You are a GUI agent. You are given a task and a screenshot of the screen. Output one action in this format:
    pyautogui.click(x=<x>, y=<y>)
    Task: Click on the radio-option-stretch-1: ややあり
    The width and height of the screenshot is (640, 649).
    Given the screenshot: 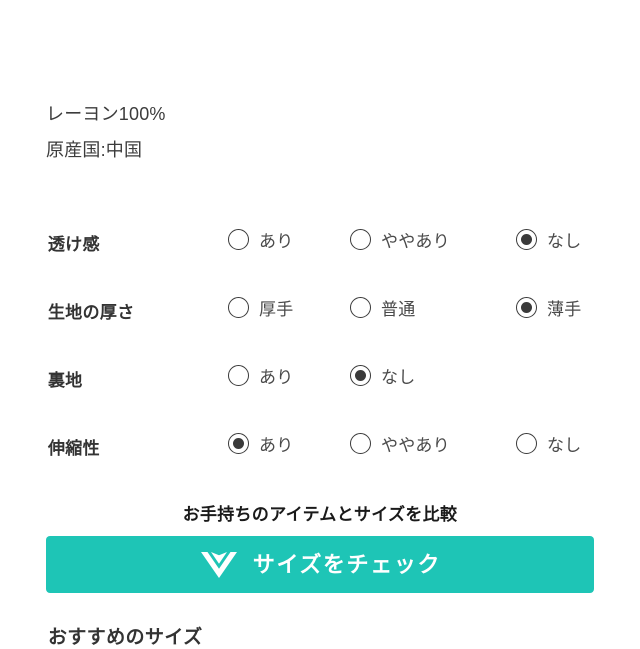 What is the action you would take?
    pyautogui.click(x=400, y=443)
    